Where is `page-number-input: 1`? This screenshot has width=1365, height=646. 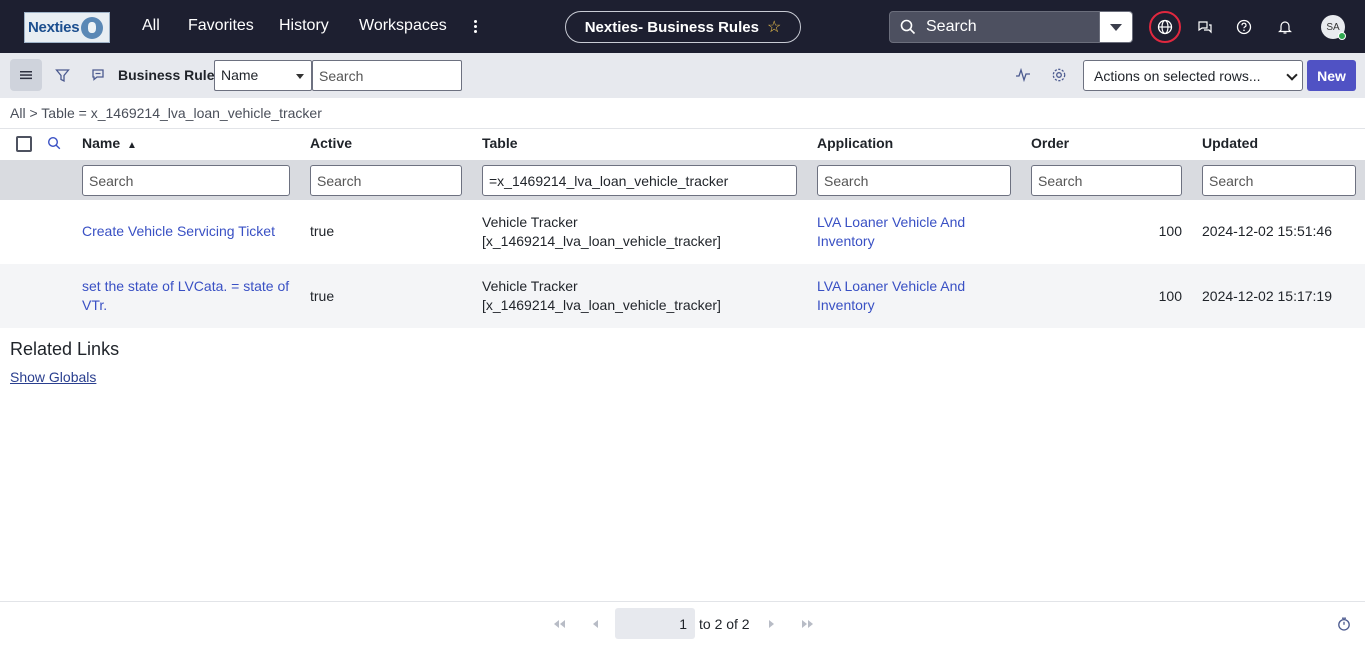
page-number-input: 1 is located at coordinates (655, 623).